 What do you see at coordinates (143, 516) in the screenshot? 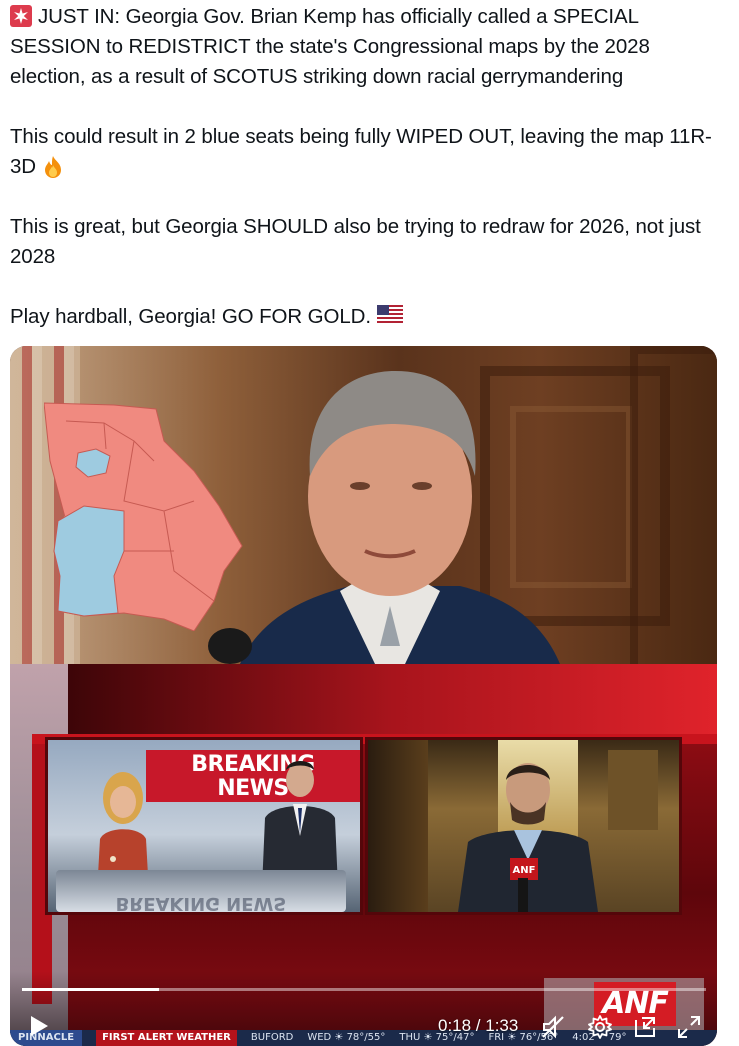
I see `georgia-district-map` at bounding box center [143, 516].